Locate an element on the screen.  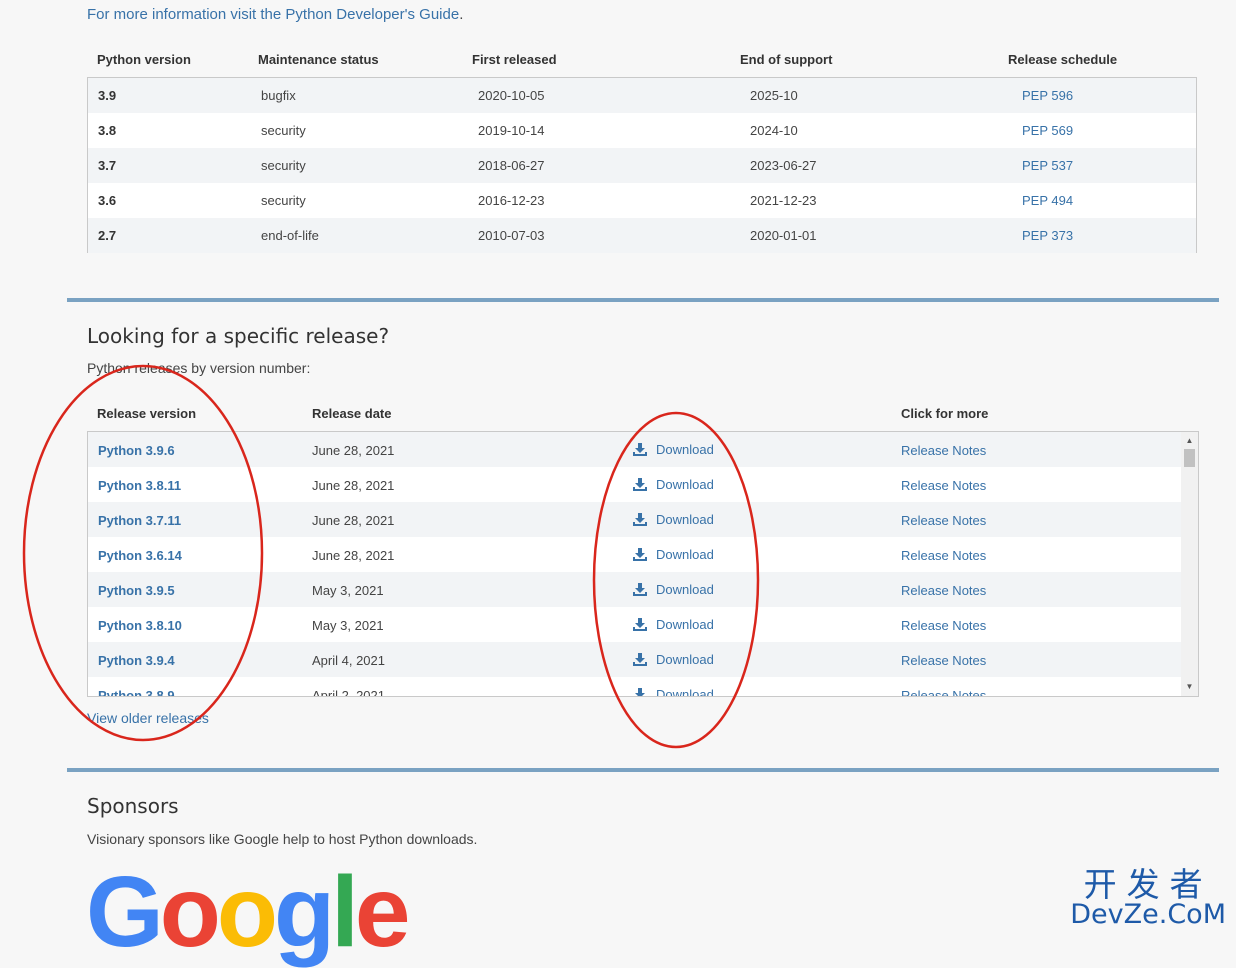
header-maintenance-status: Maintenance status is located at coordinates (318, 59).